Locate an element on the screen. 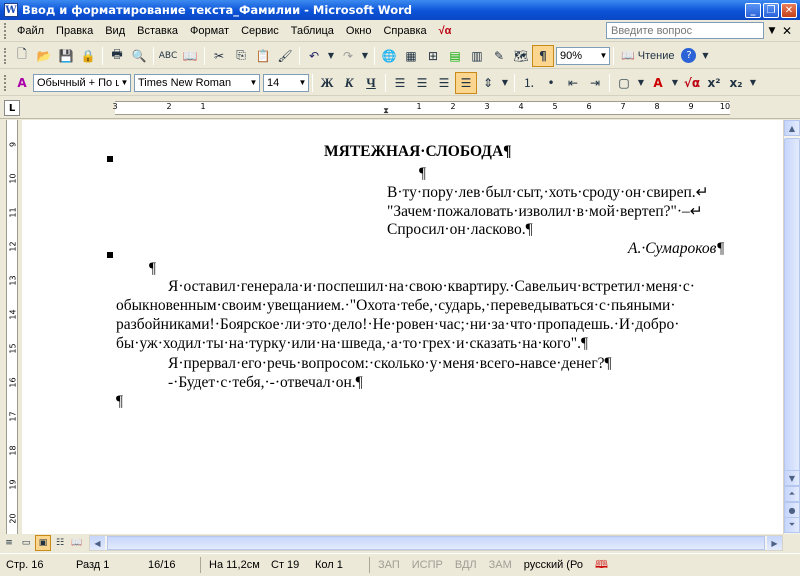 This screenshot has width=800, height=576. research-icon: 📖 is located at coordinates (190, 56).